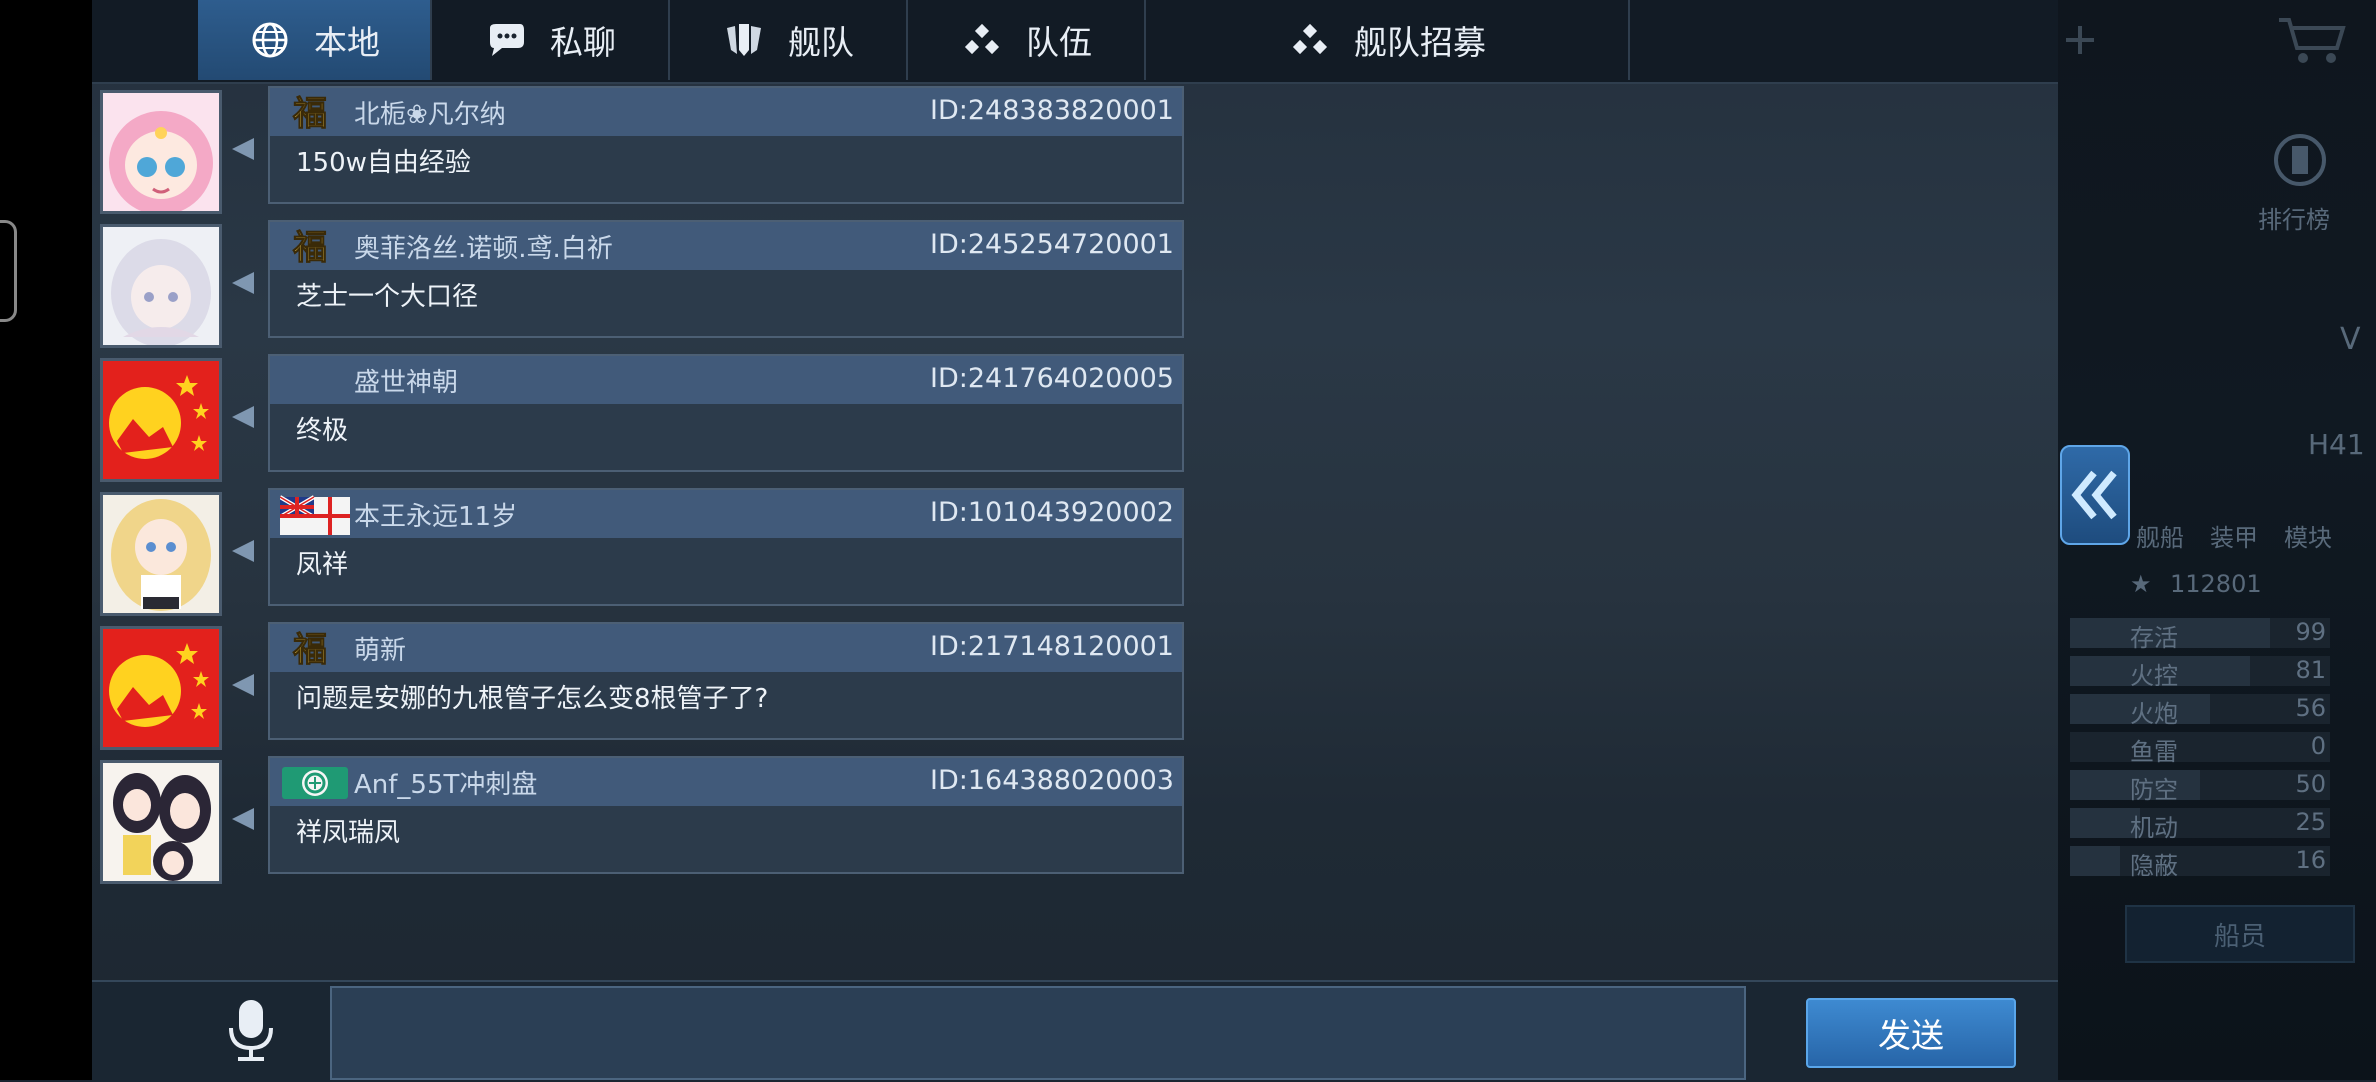 This screenshot has width=2376, height=1082. Describe the element at coordinates (2080, 40) in the screenshot. I see `plus-icon` at that location.